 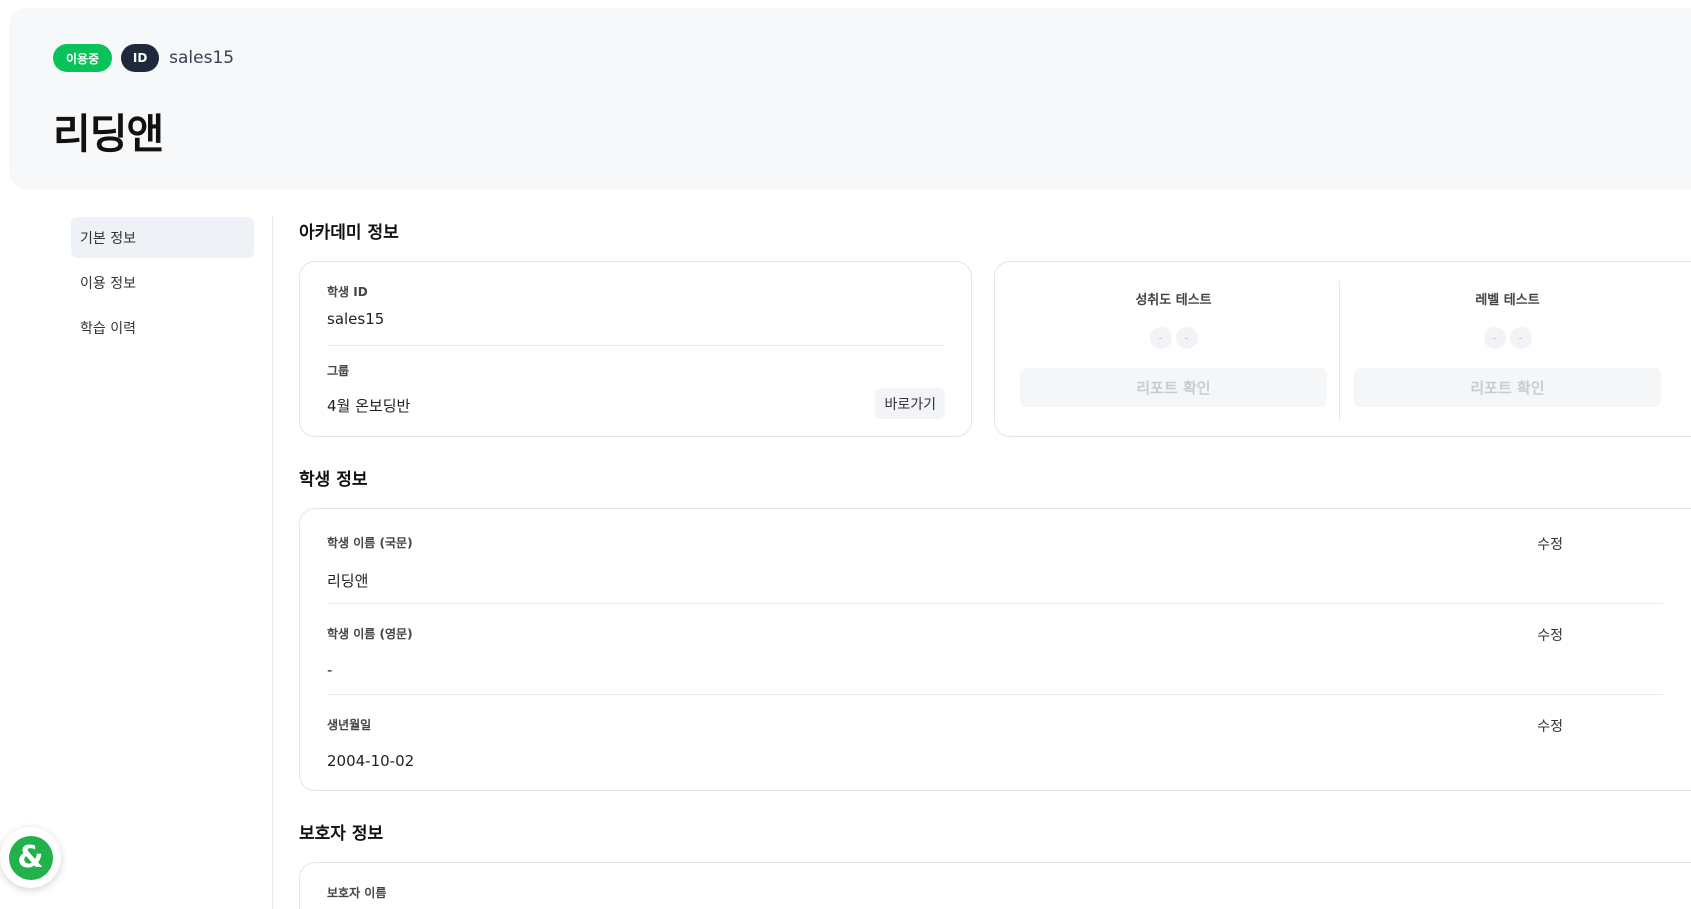 I want to click on id-badge: ID, so click(x=140, y=58).